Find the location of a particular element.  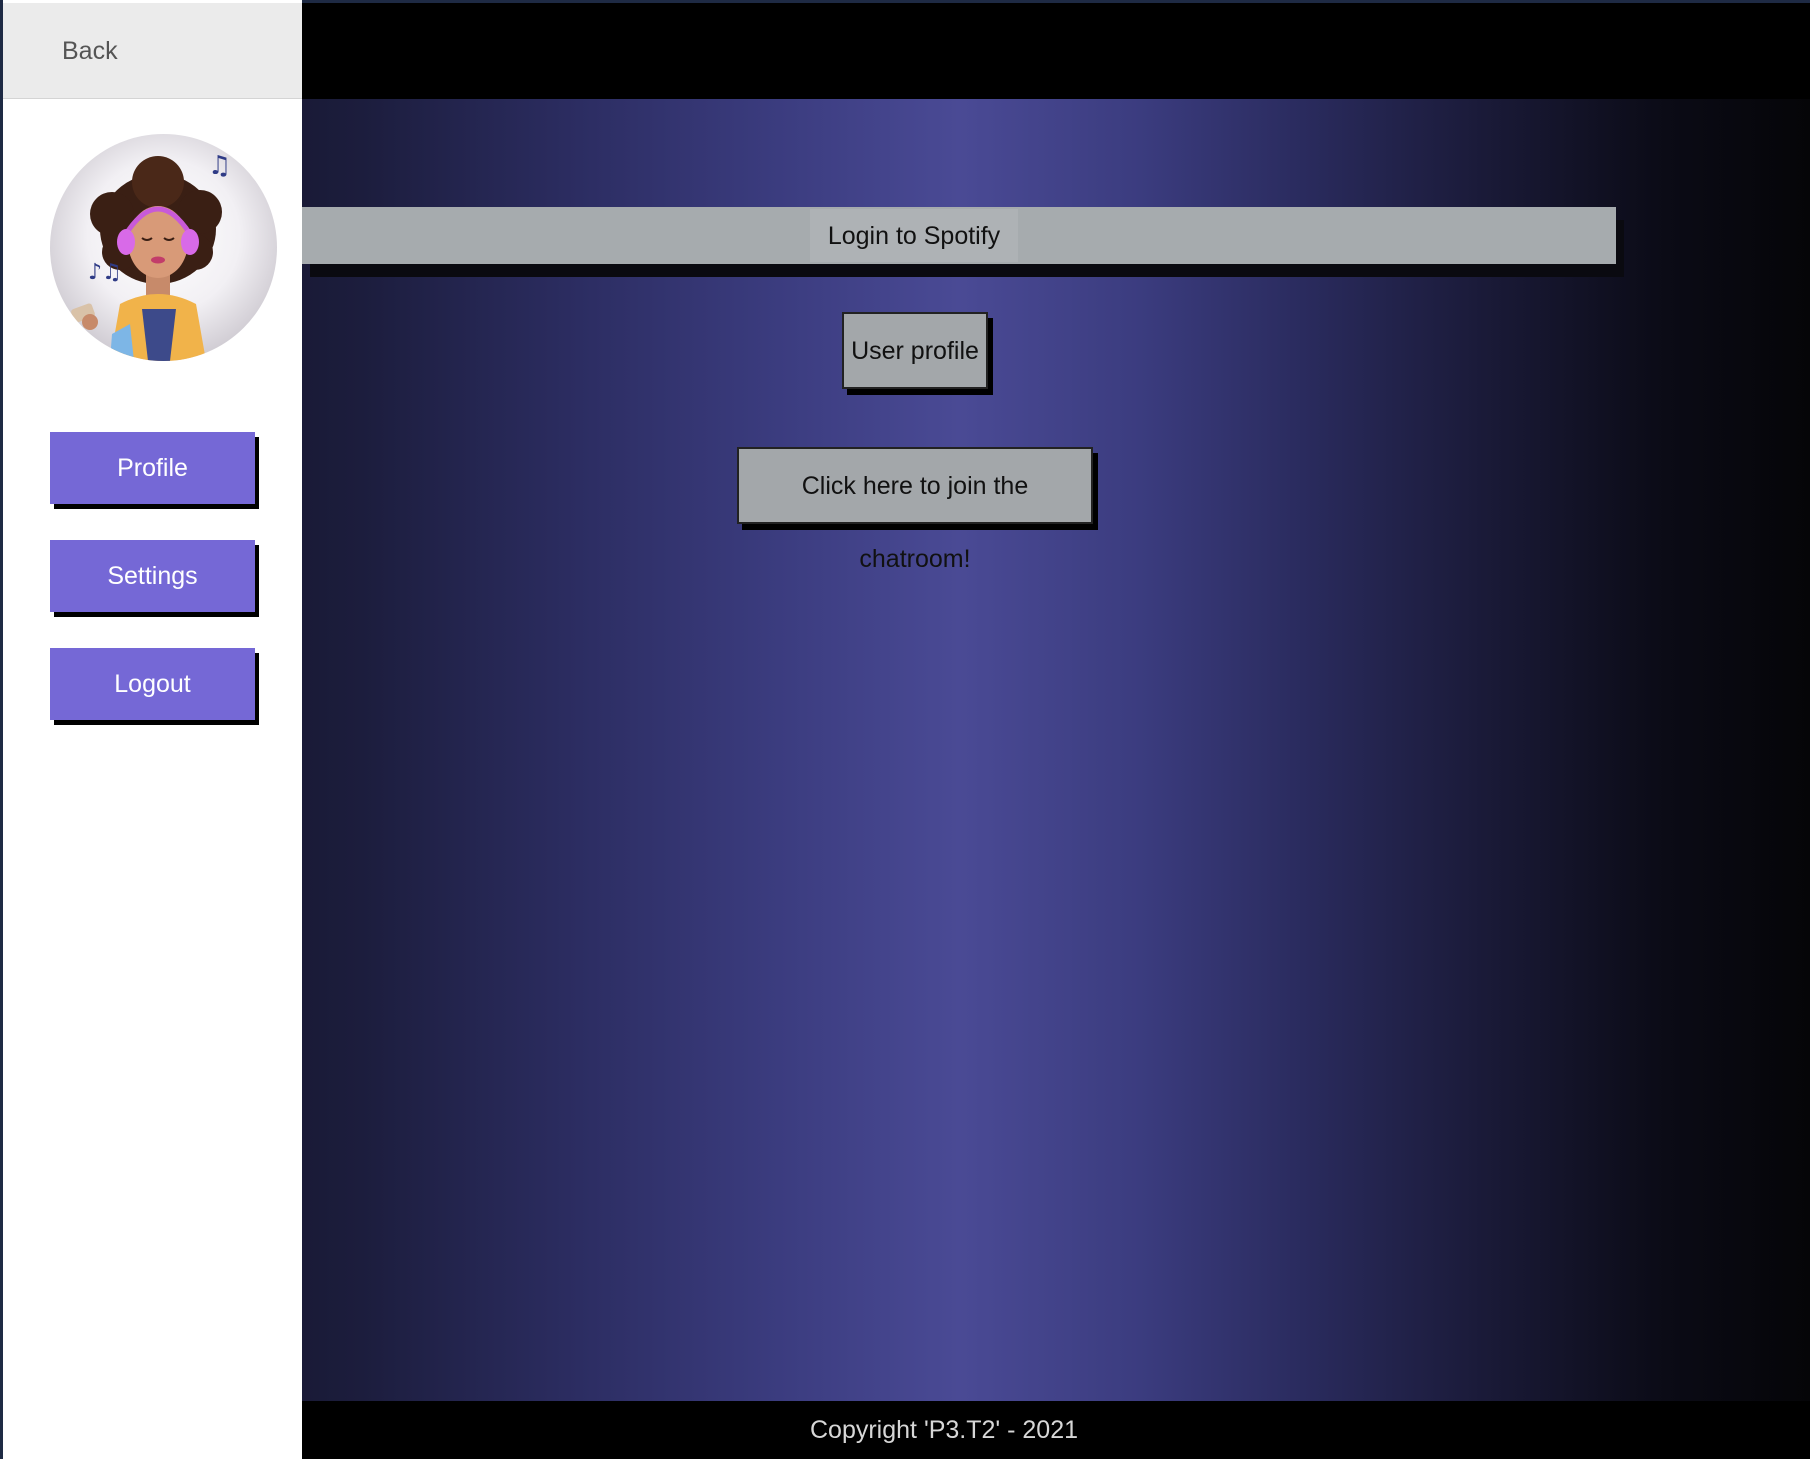

user-profile-button: User profile is located at coordinates (915, 350).